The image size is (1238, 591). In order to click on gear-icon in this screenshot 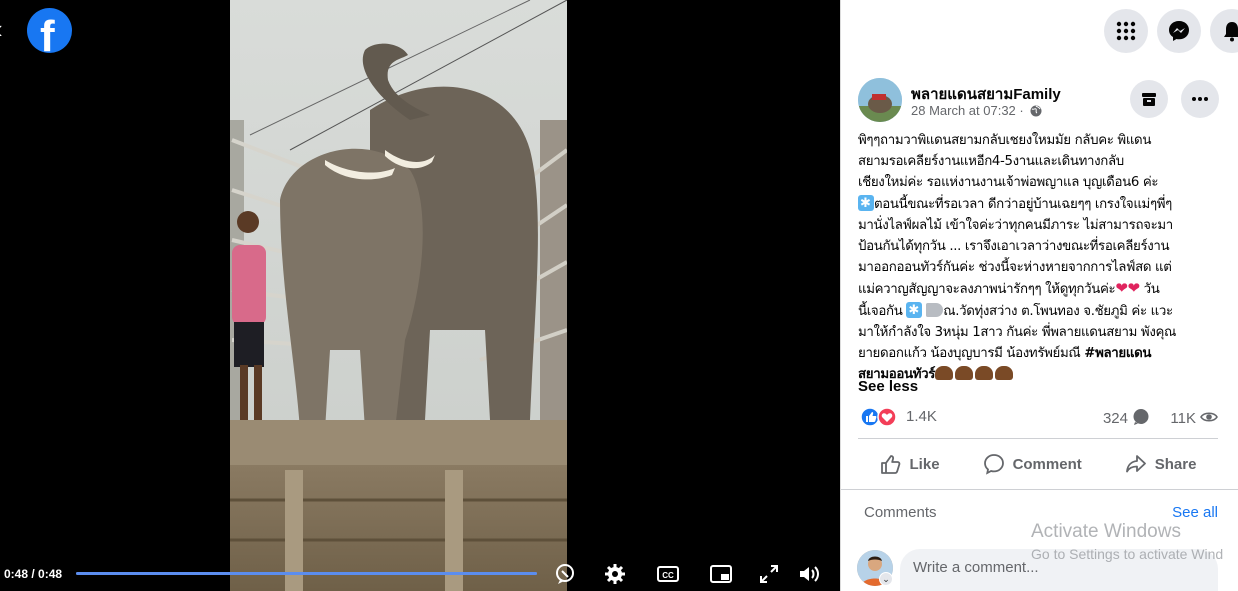, I will do `click(615, 574)`.